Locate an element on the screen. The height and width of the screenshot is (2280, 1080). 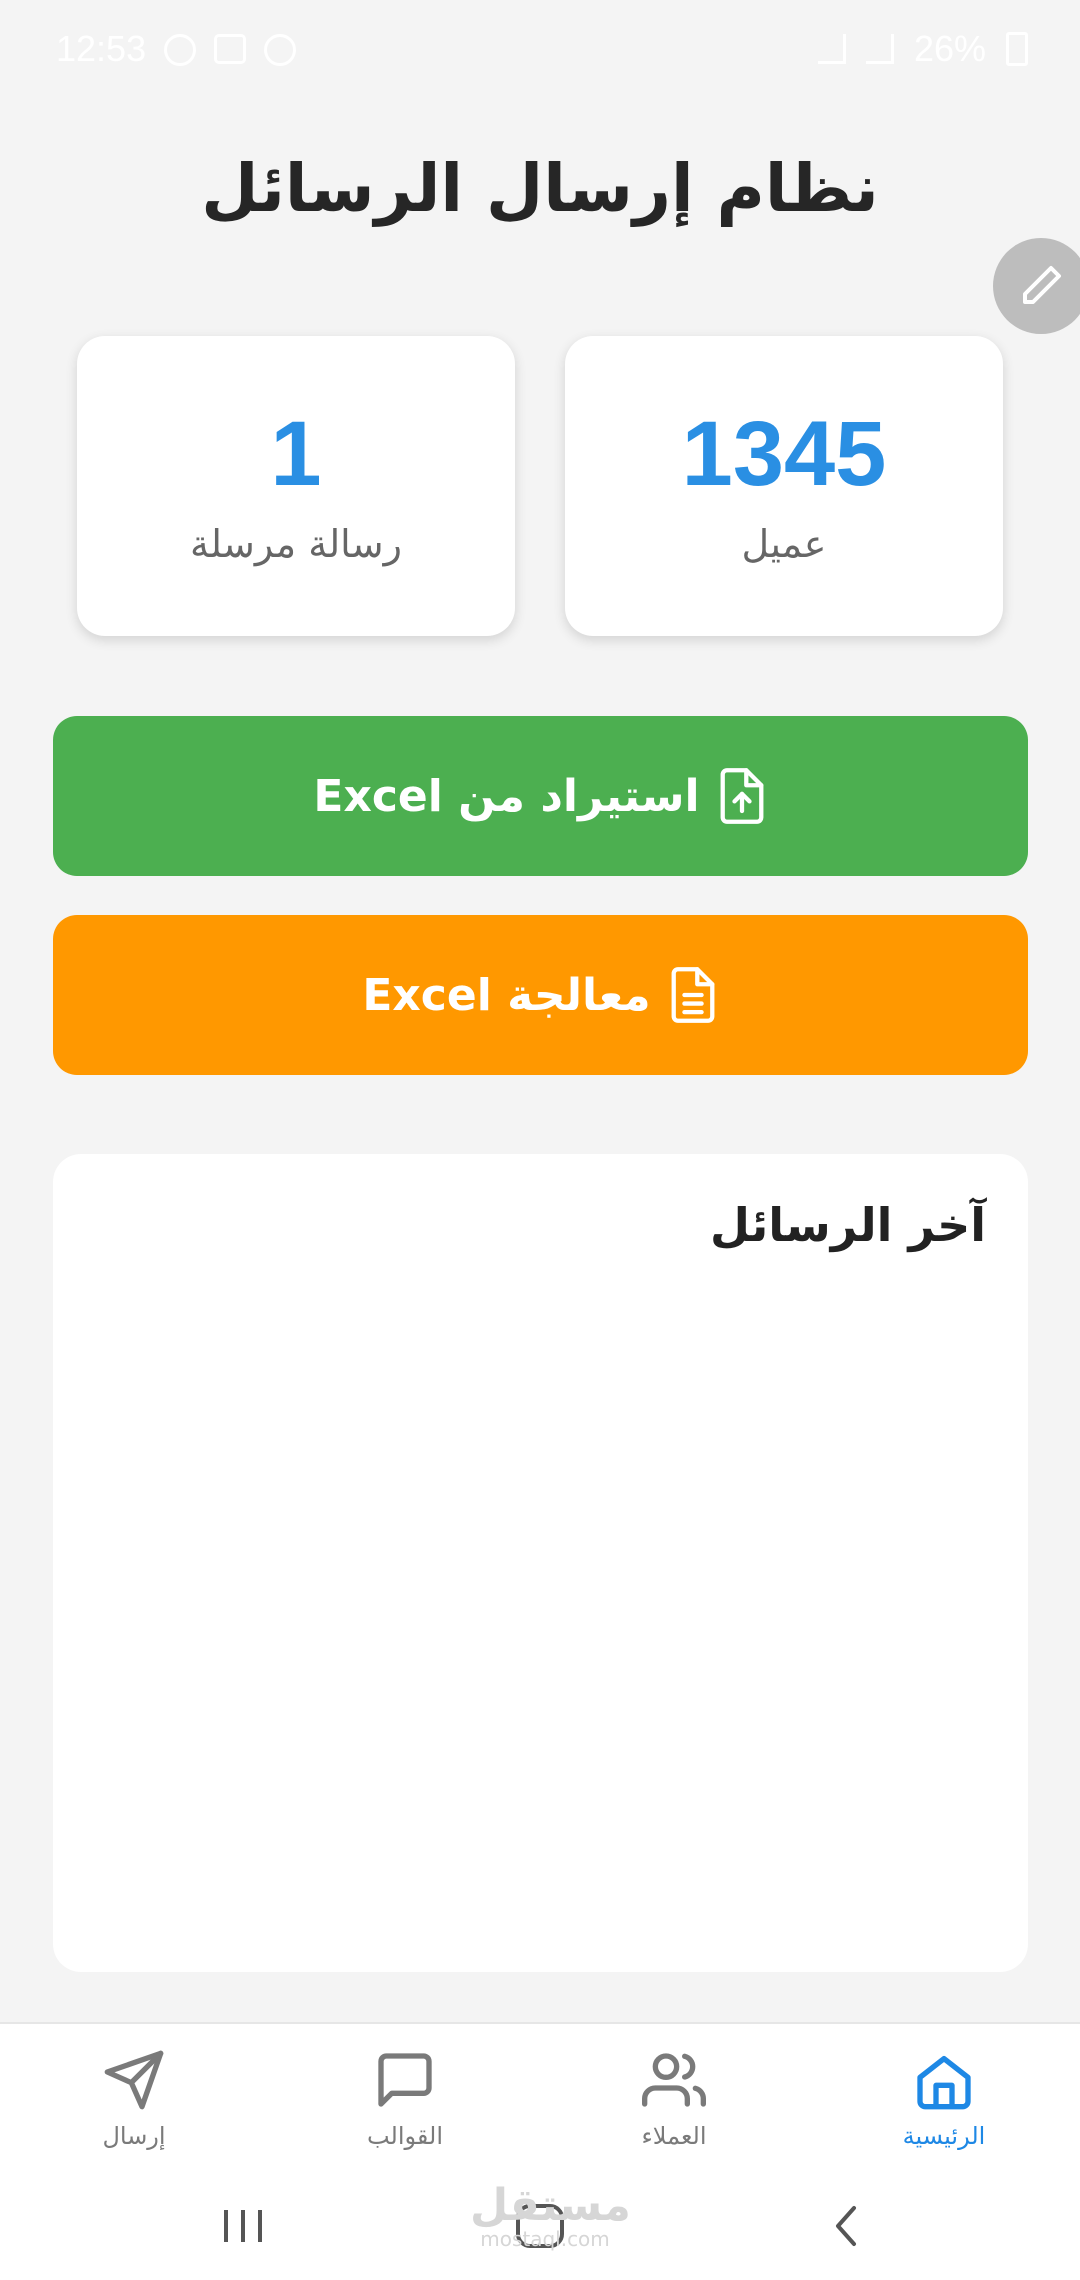
nav-item-templates: القوالب is located at coordinates (405, 2102).